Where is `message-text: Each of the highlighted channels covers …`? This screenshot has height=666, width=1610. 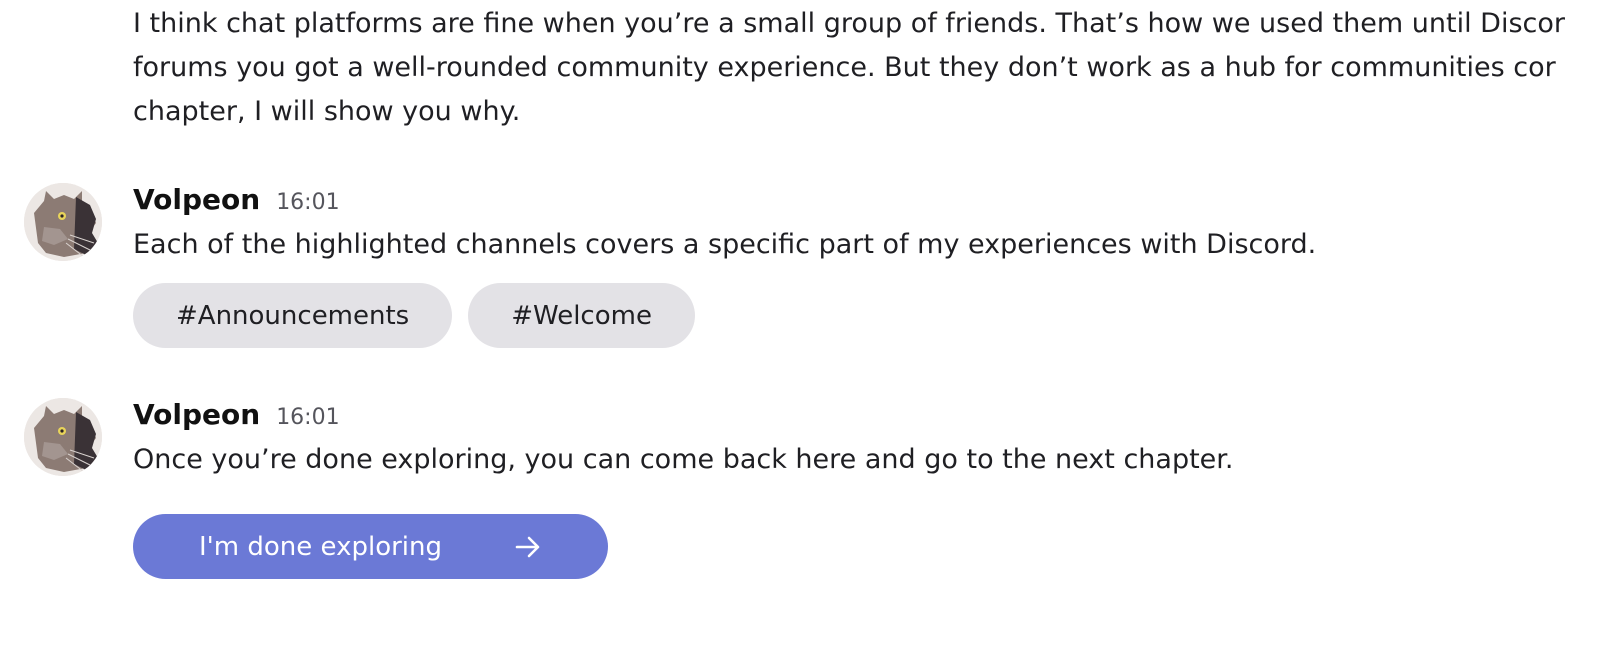 message-text: Each of the highlighted channels covers … is located at coordinates (725, 244).